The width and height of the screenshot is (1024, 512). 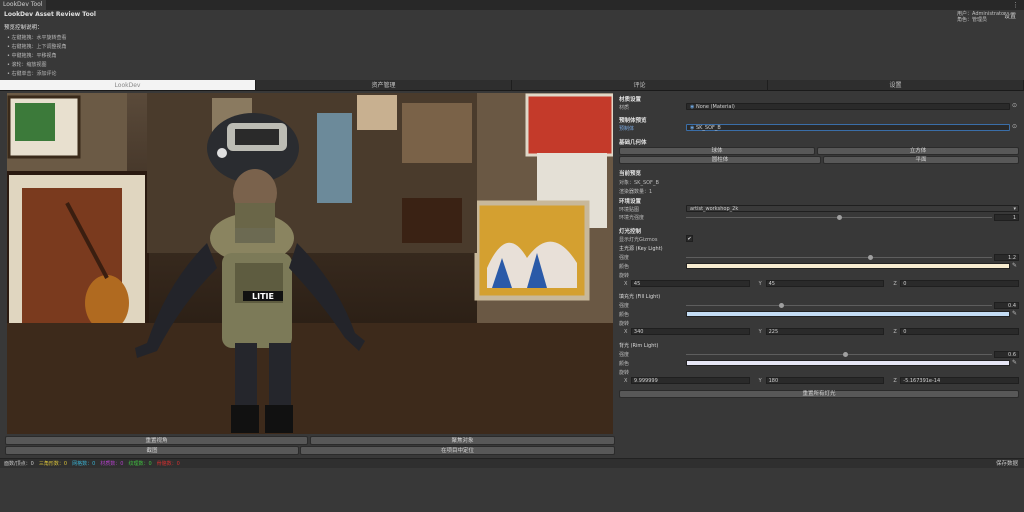 What do you see at coordinates (960, 331) in the screenshot?
I see `fill-rotation-z: 0` at bounding box center [960, 331].